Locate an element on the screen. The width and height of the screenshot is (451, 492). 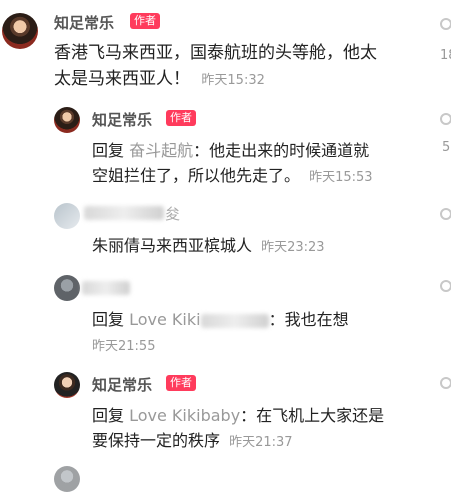
comment-text-line: 要保持一定的秩序 is located at coordinates (156, 440).